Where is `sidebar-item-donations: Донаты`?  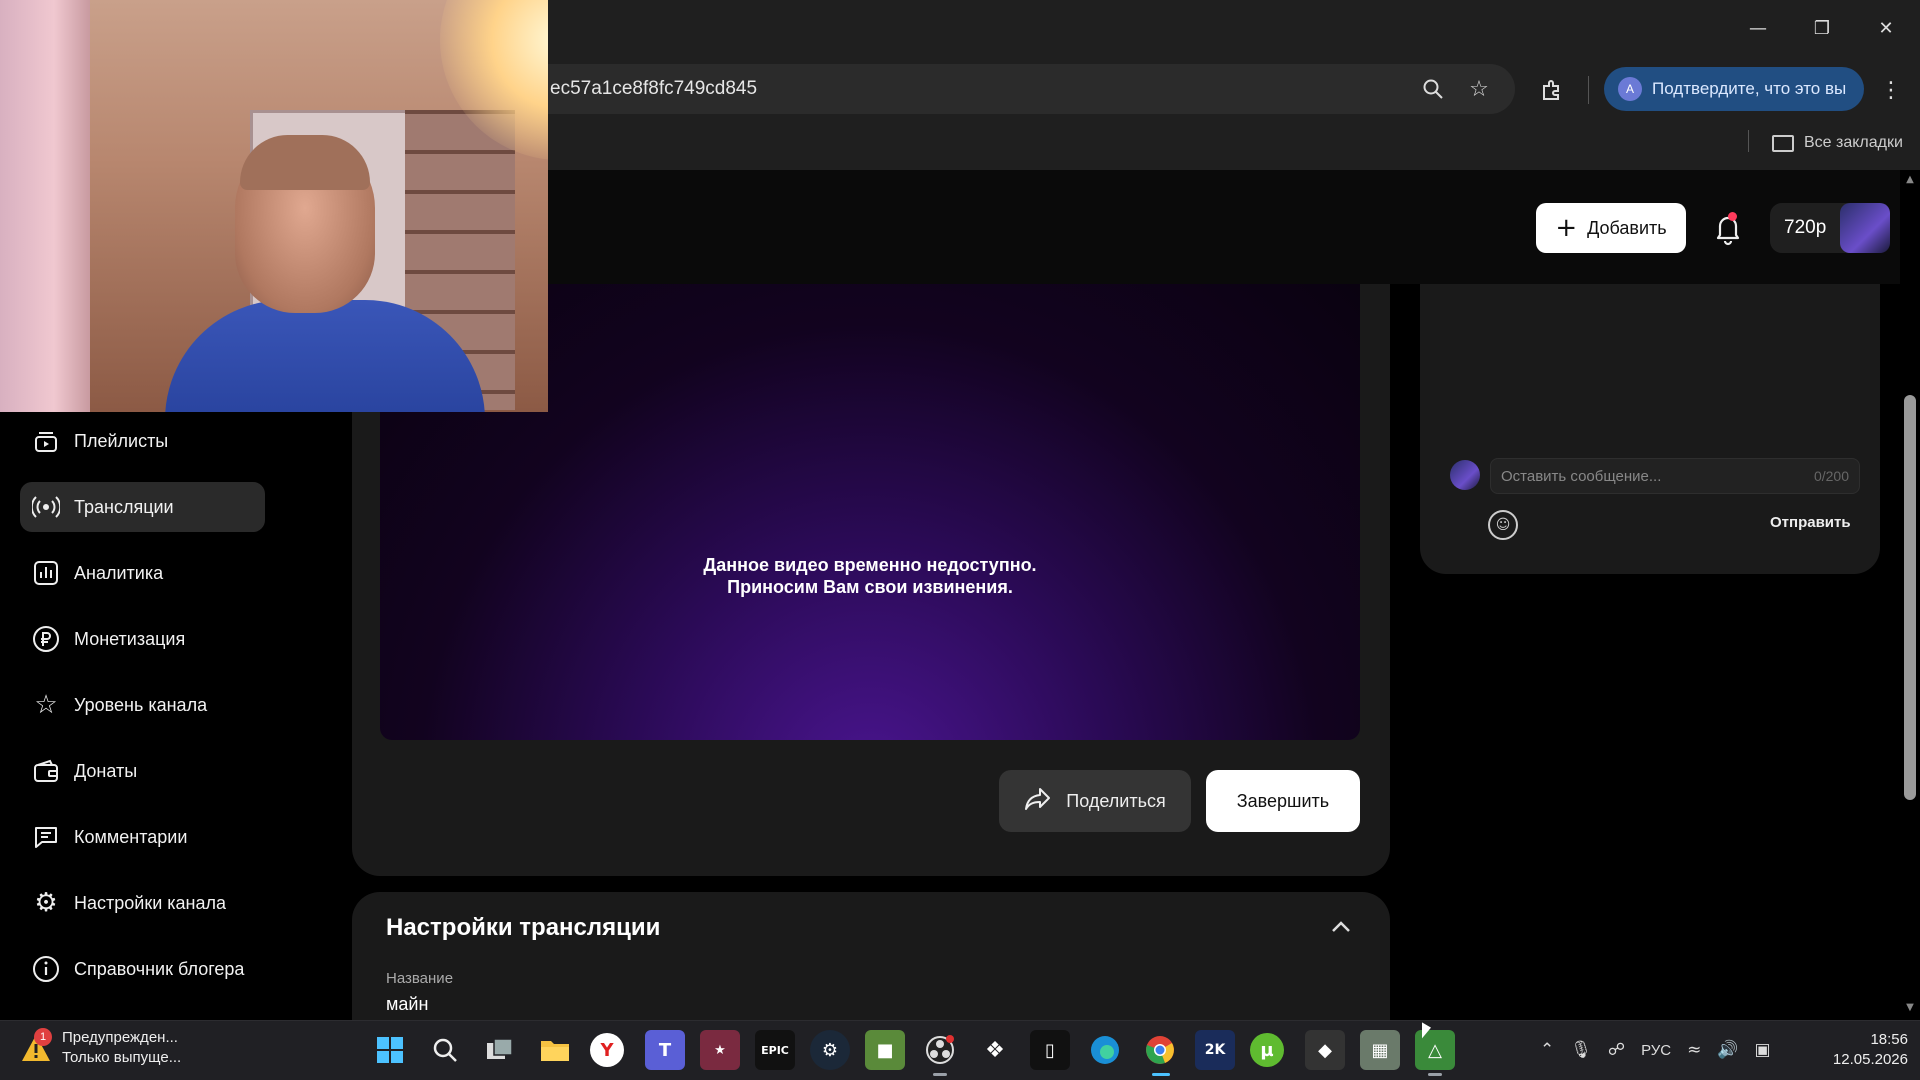 sidebar-item-donations: Донаты is located at coordinates (142, 771).